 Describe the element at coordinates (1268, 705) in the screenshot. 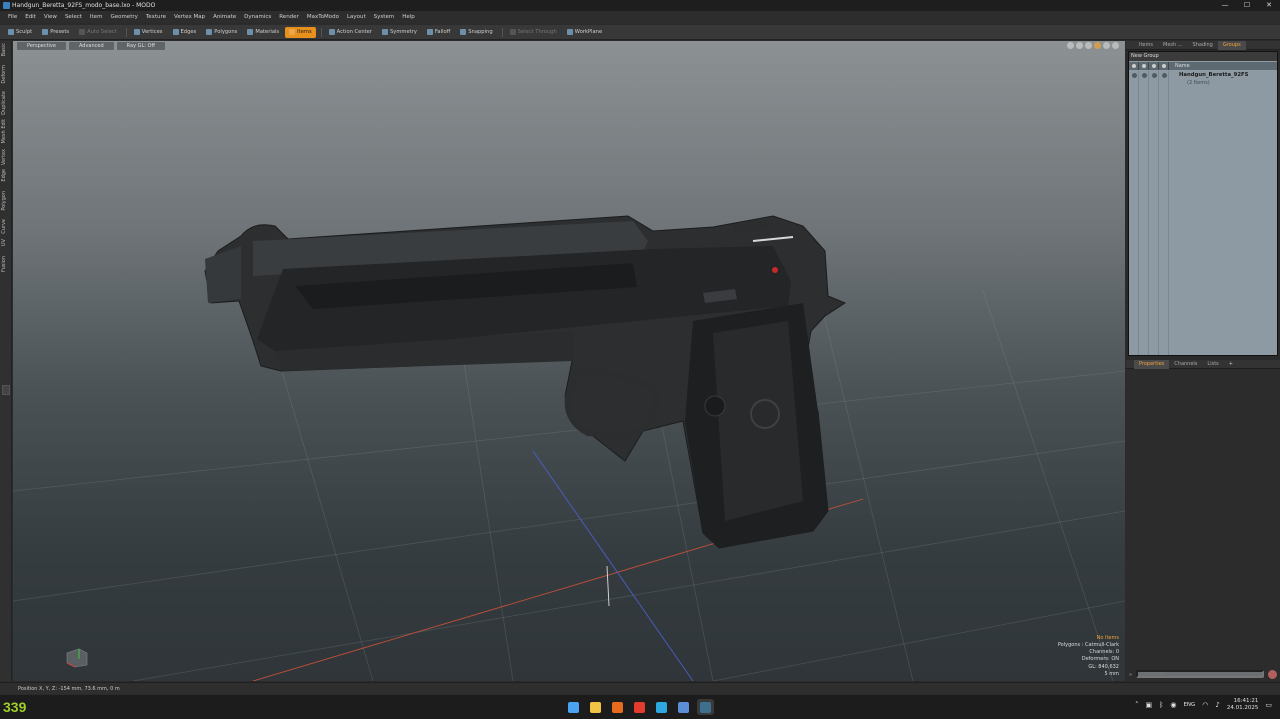

I see `notification-icon: ▭` at that location.